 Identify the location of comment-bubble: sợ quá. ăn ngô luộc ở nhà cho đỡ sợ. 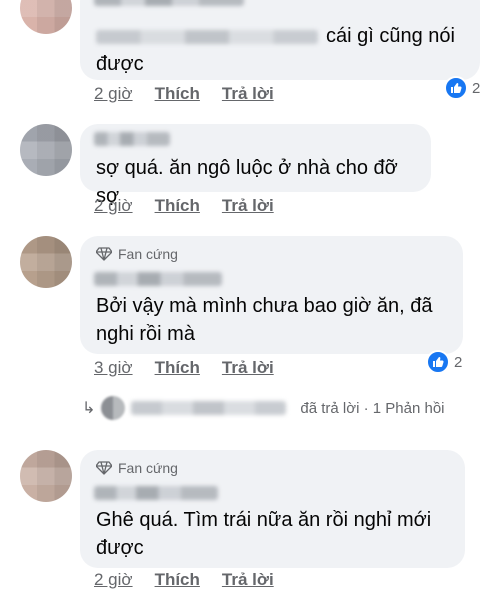
(255, 165).